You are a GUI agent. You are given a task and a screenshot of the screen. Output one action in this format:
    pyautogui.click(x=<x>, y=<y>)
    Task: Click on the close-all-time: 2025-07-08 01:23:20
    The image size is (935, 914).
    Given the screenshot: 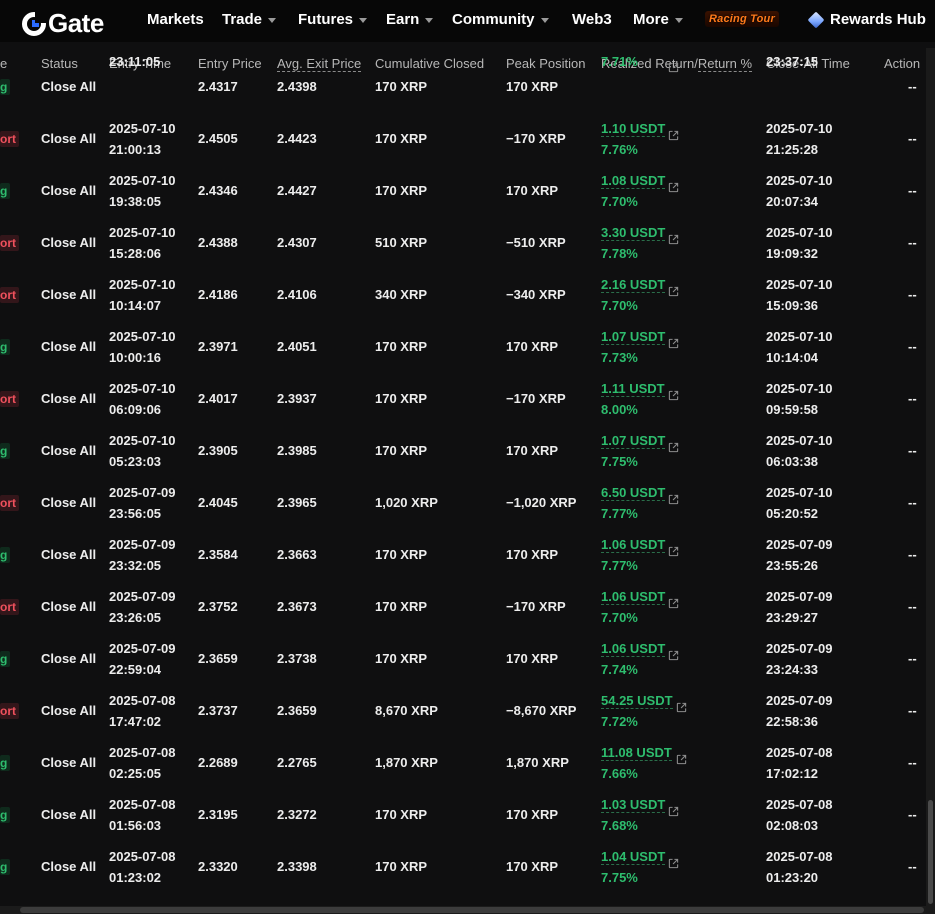 What is the action you would take?
    pyautogui.click(x=799, y=867)
    